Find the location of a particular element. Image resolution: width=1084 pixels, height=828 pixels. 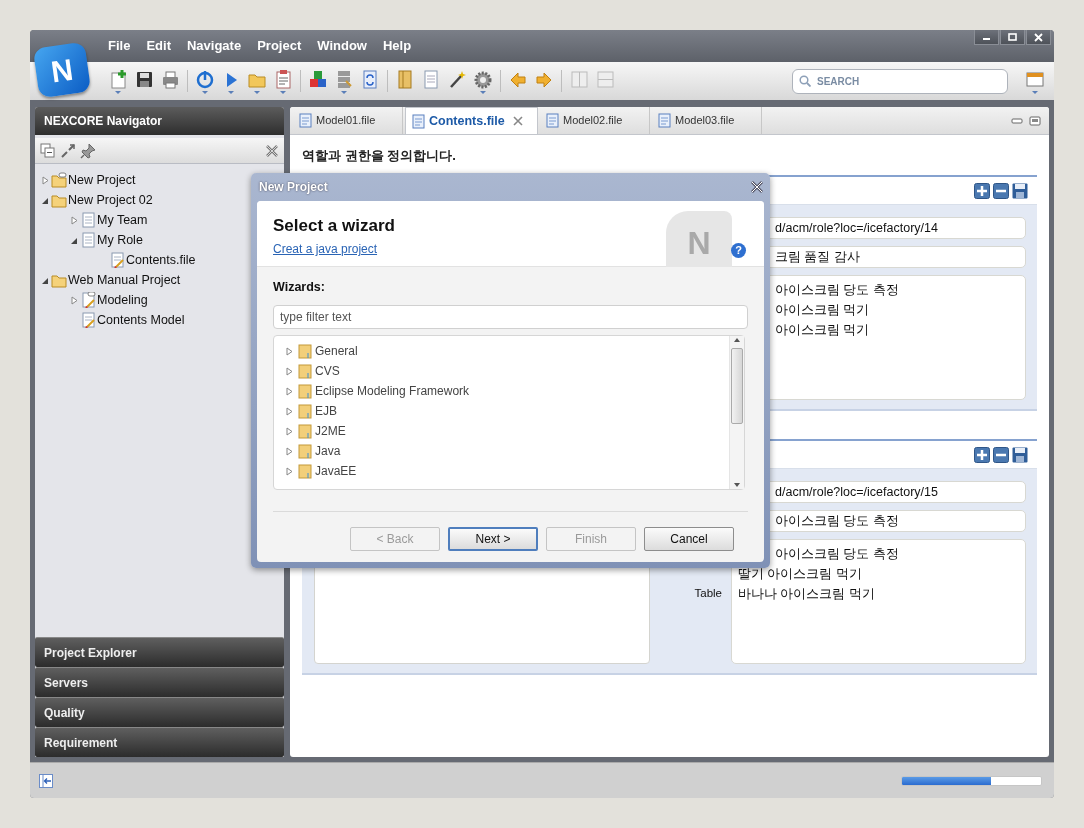

text-line: 바나나 아이스크림 먹기 is located at coordinates (806, 594).